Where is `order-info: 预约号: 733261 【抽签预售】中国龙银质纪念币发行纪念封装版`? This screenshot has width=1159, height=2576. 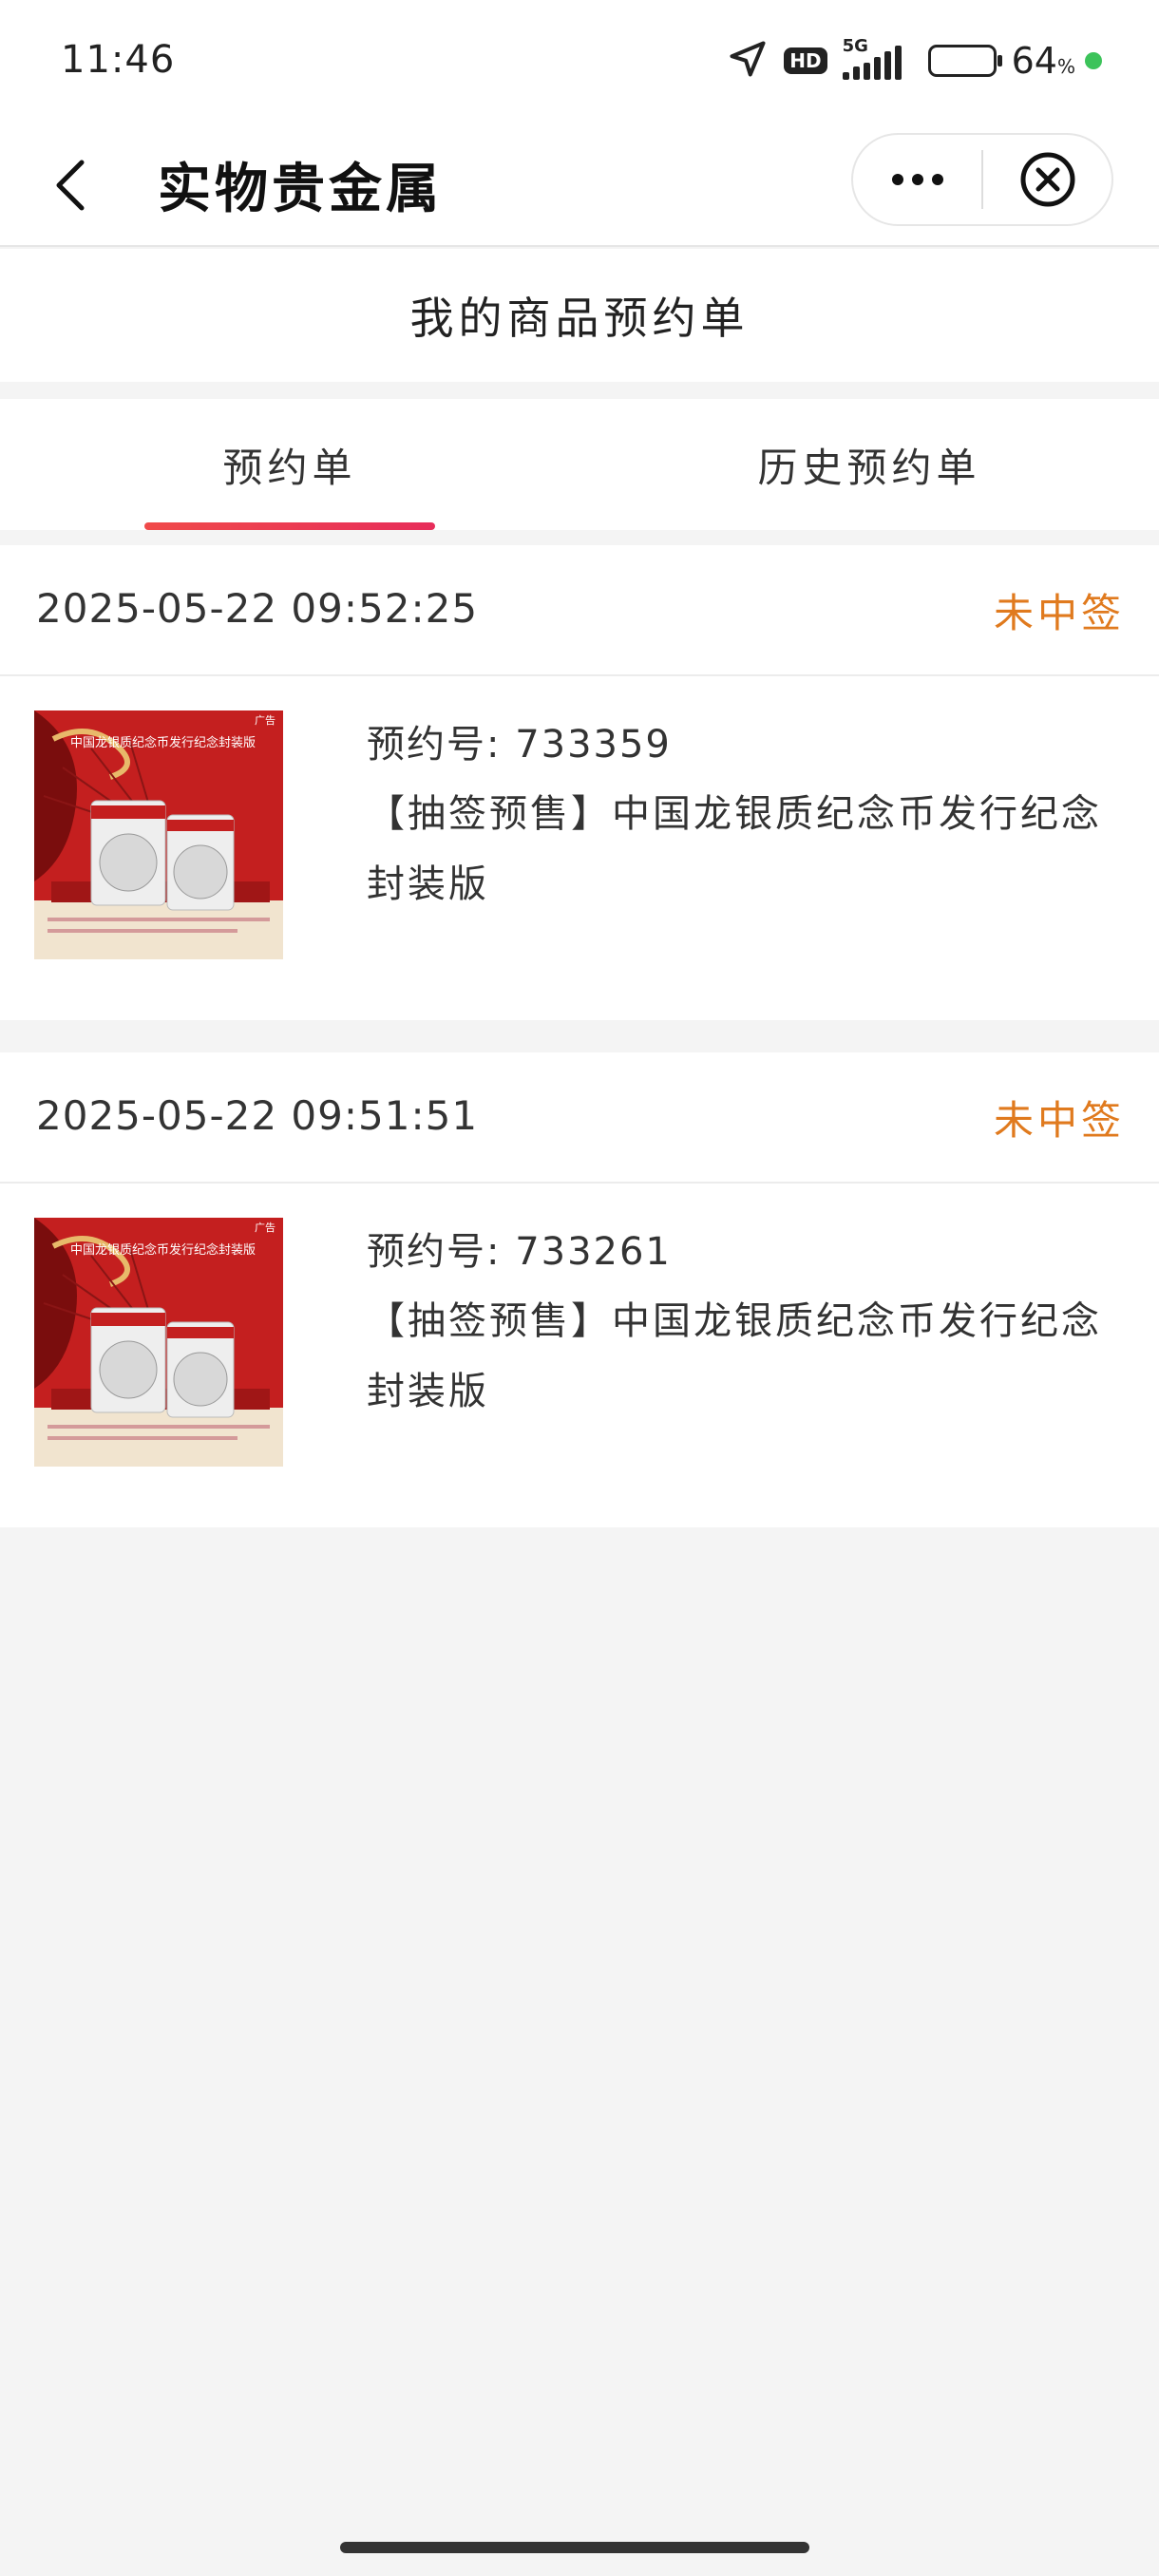
order-info: 预约号: 733261 【抽签预售】中国龙银质纪念币发行纪念封装版 is located at coordinates (747, 1322).